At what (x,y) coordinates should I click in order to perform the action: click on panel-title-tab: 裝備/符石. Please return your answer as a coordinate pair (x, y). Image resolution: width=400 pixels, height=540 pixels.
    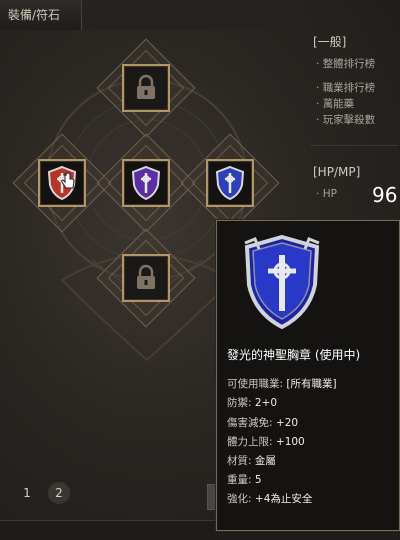
    Looking at the image, I should click on (41, 15).